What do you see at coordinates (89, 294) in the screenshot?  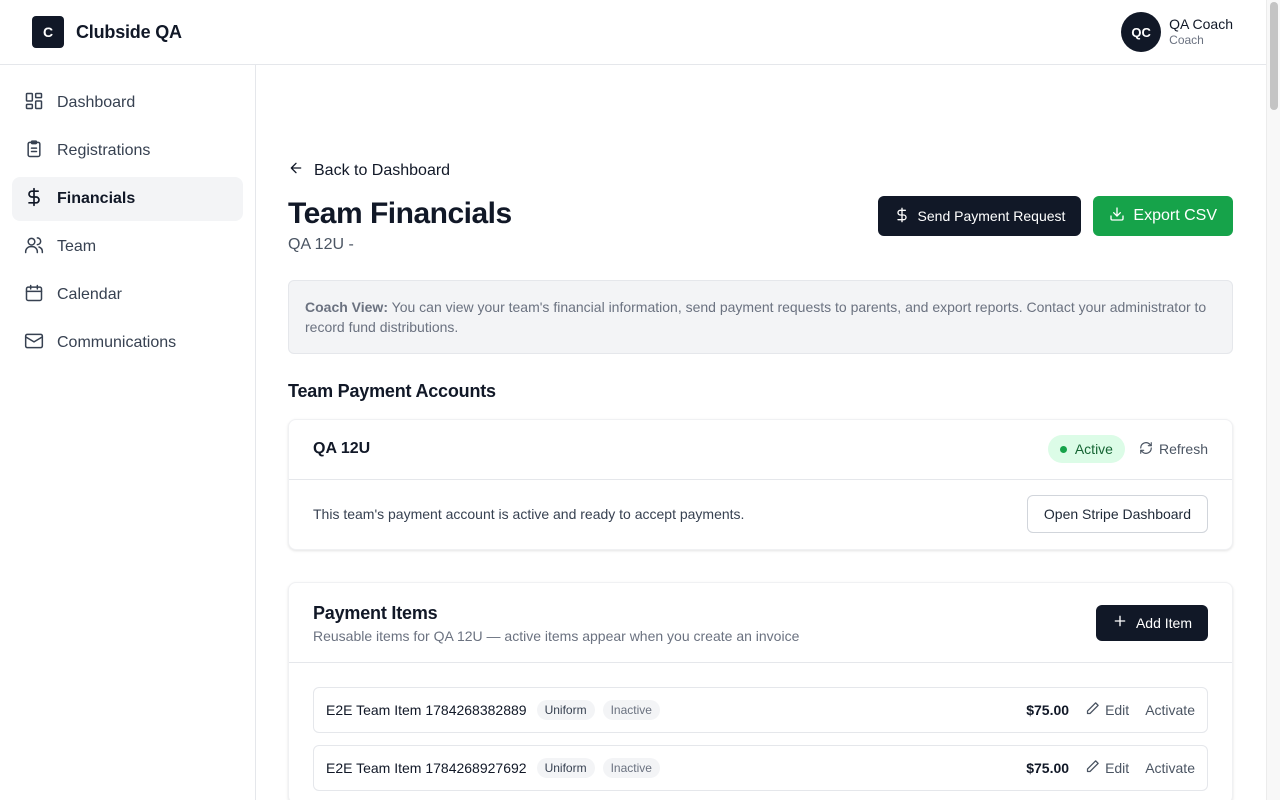 I see `sidebar-item-label: Calendar` at bounding box center [89, 294].